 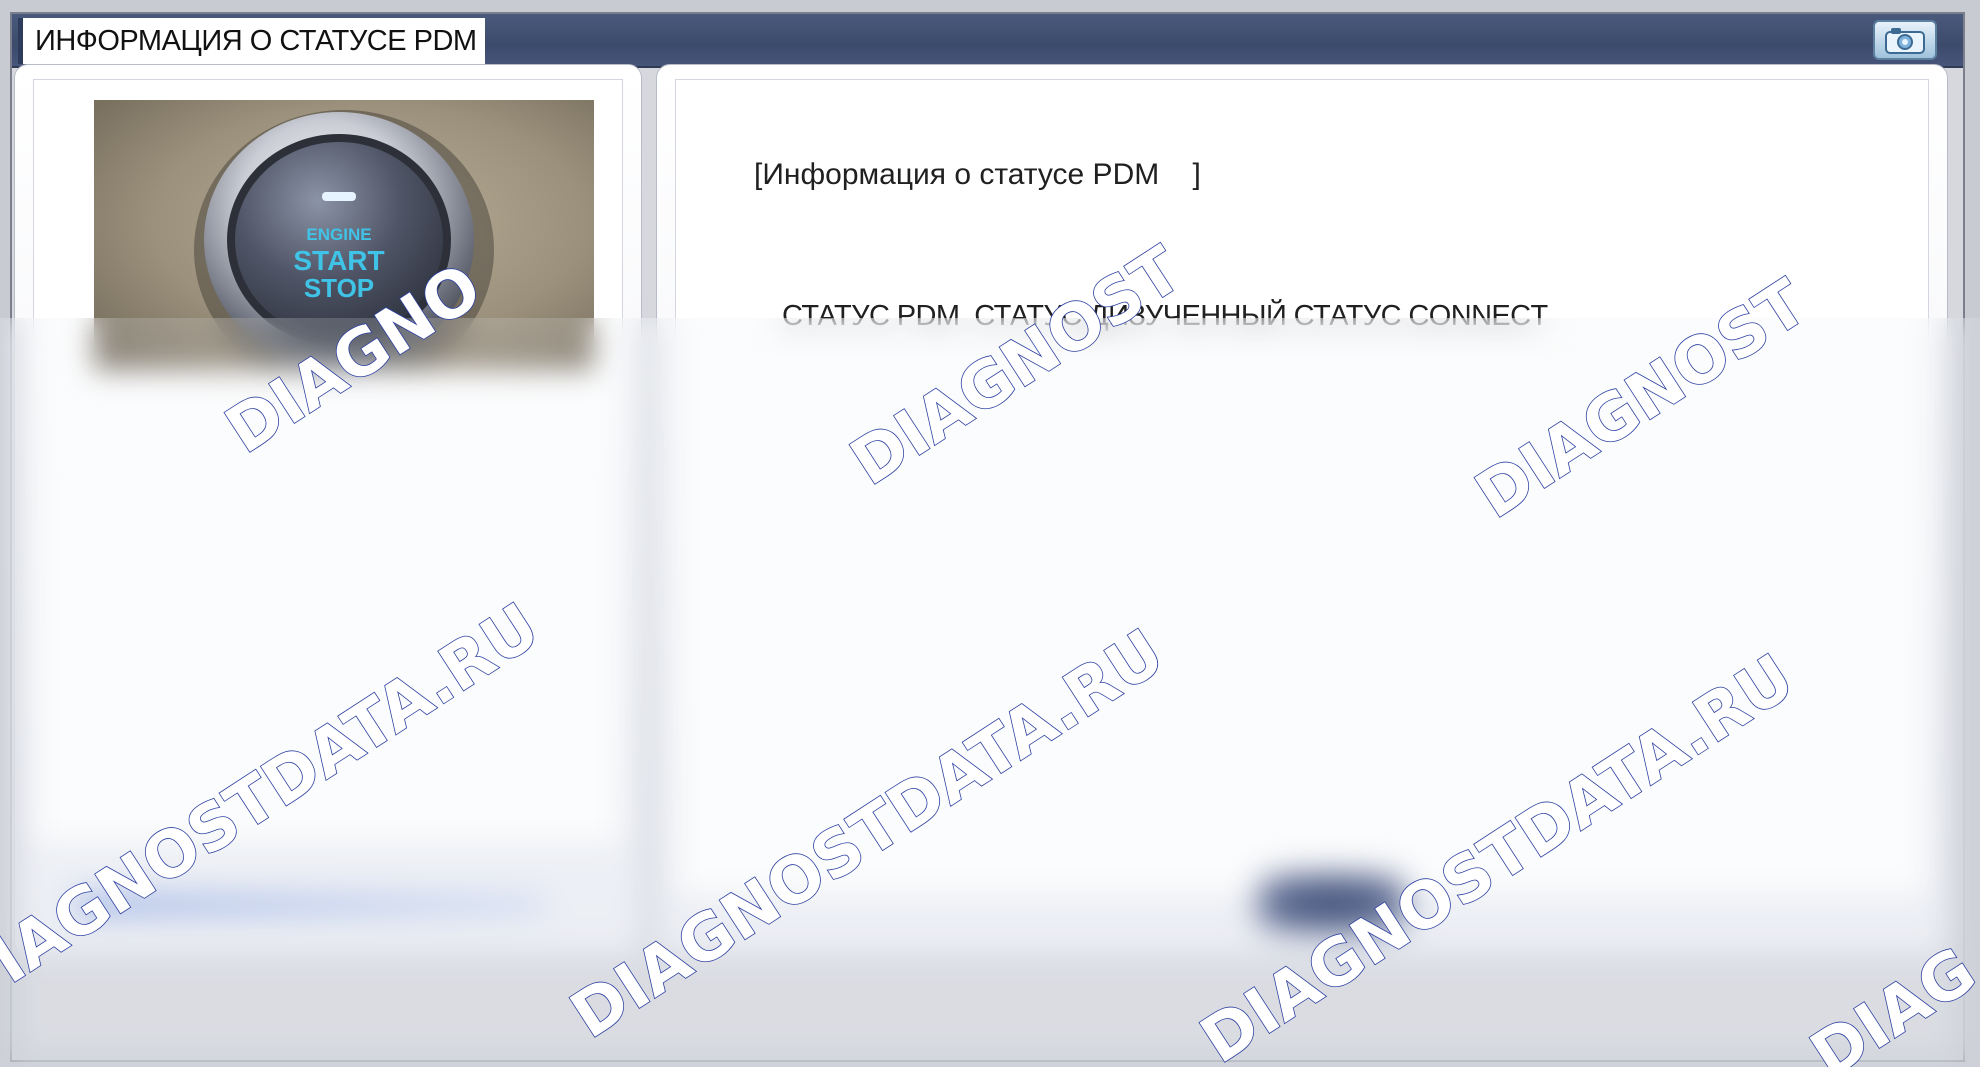 What do you see at coordinates (977, 174) in the screenshot?
I see `section-header: [Информация о статусе PDM ]` at bounding box center [977, 174].